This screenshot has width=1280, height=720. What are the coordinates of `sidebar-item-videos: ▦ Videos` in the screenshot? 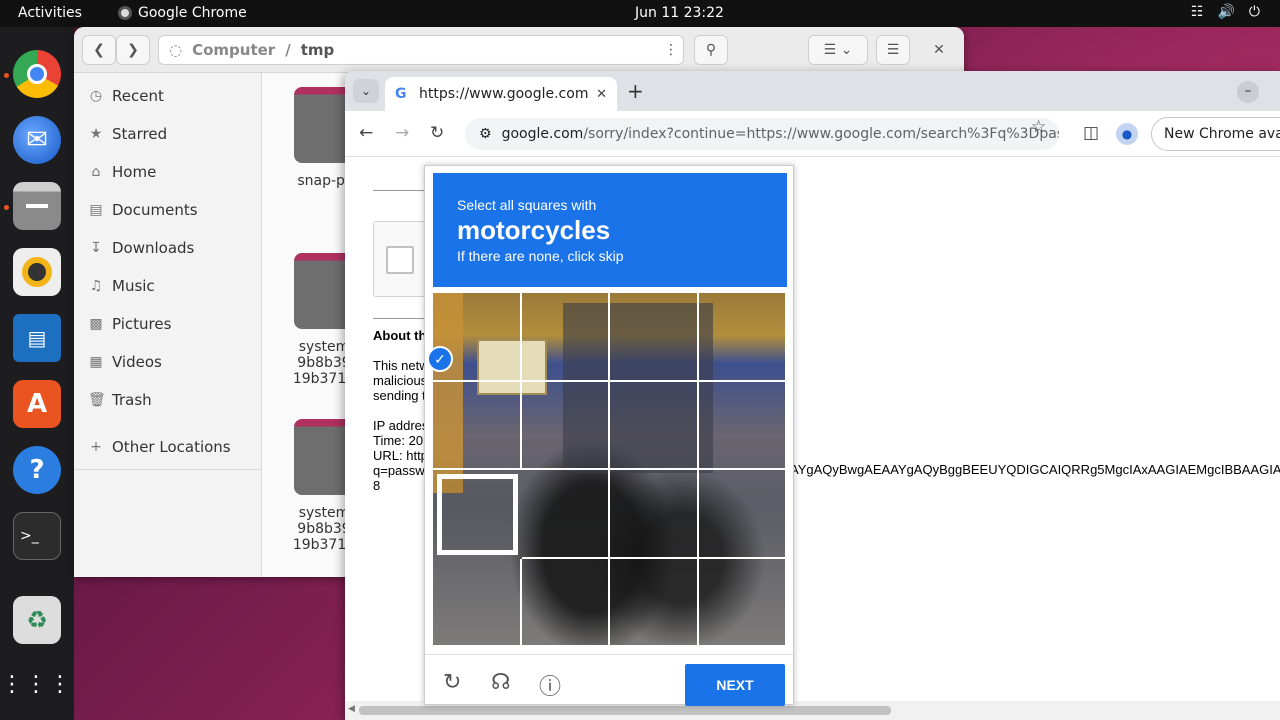 It's located at (124, 362).